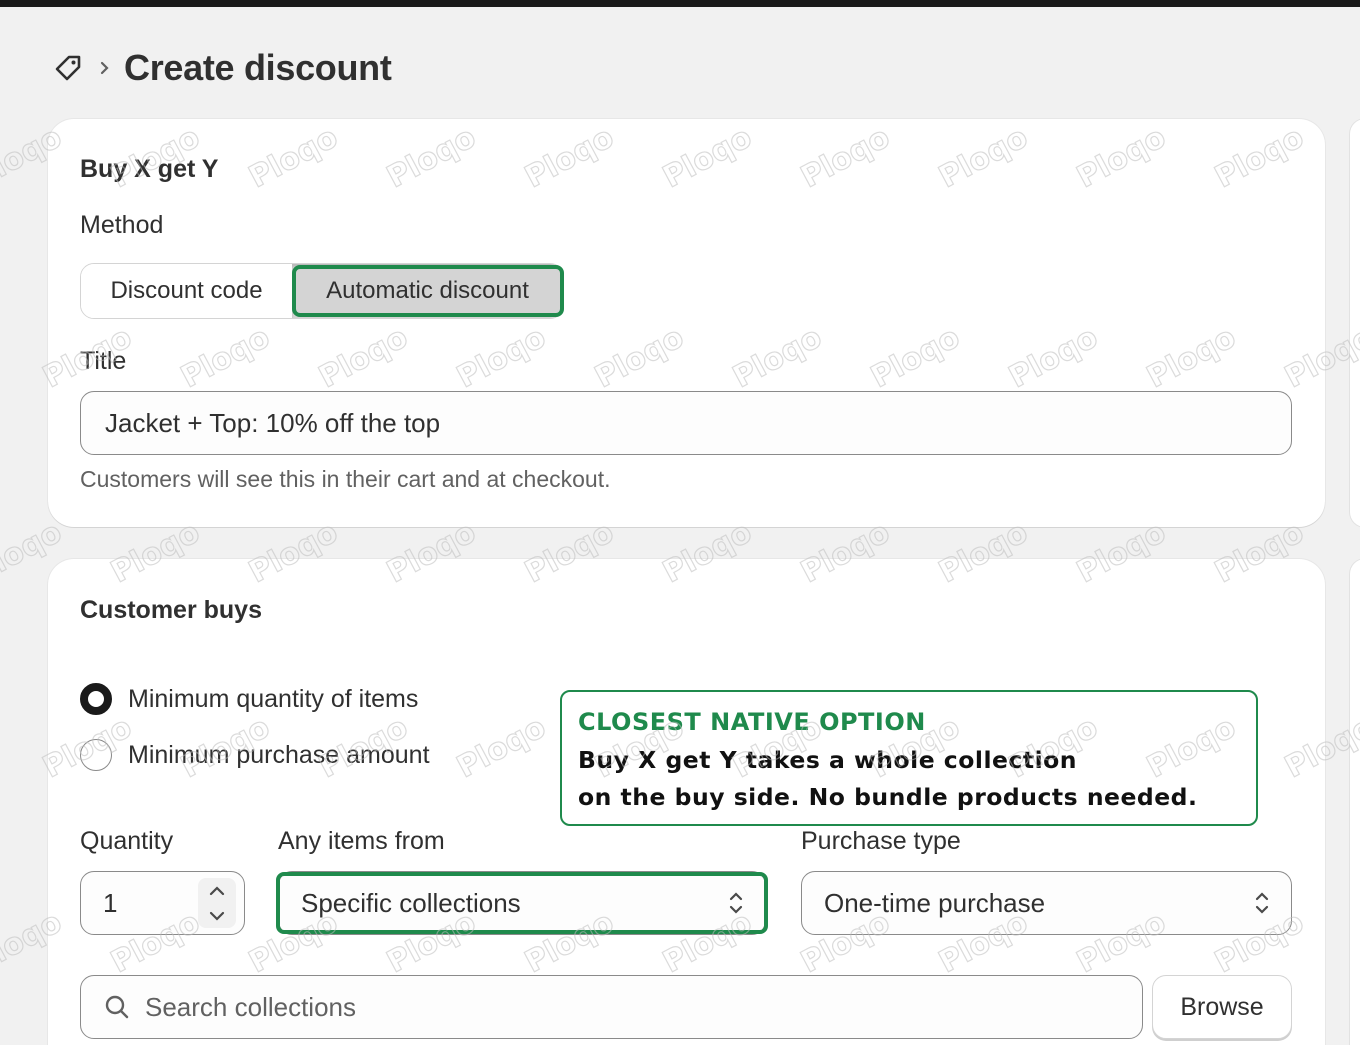  Describe the element at coordinates (171, 610) in the screenshot. I see `card-title: Customer buys` at that location.